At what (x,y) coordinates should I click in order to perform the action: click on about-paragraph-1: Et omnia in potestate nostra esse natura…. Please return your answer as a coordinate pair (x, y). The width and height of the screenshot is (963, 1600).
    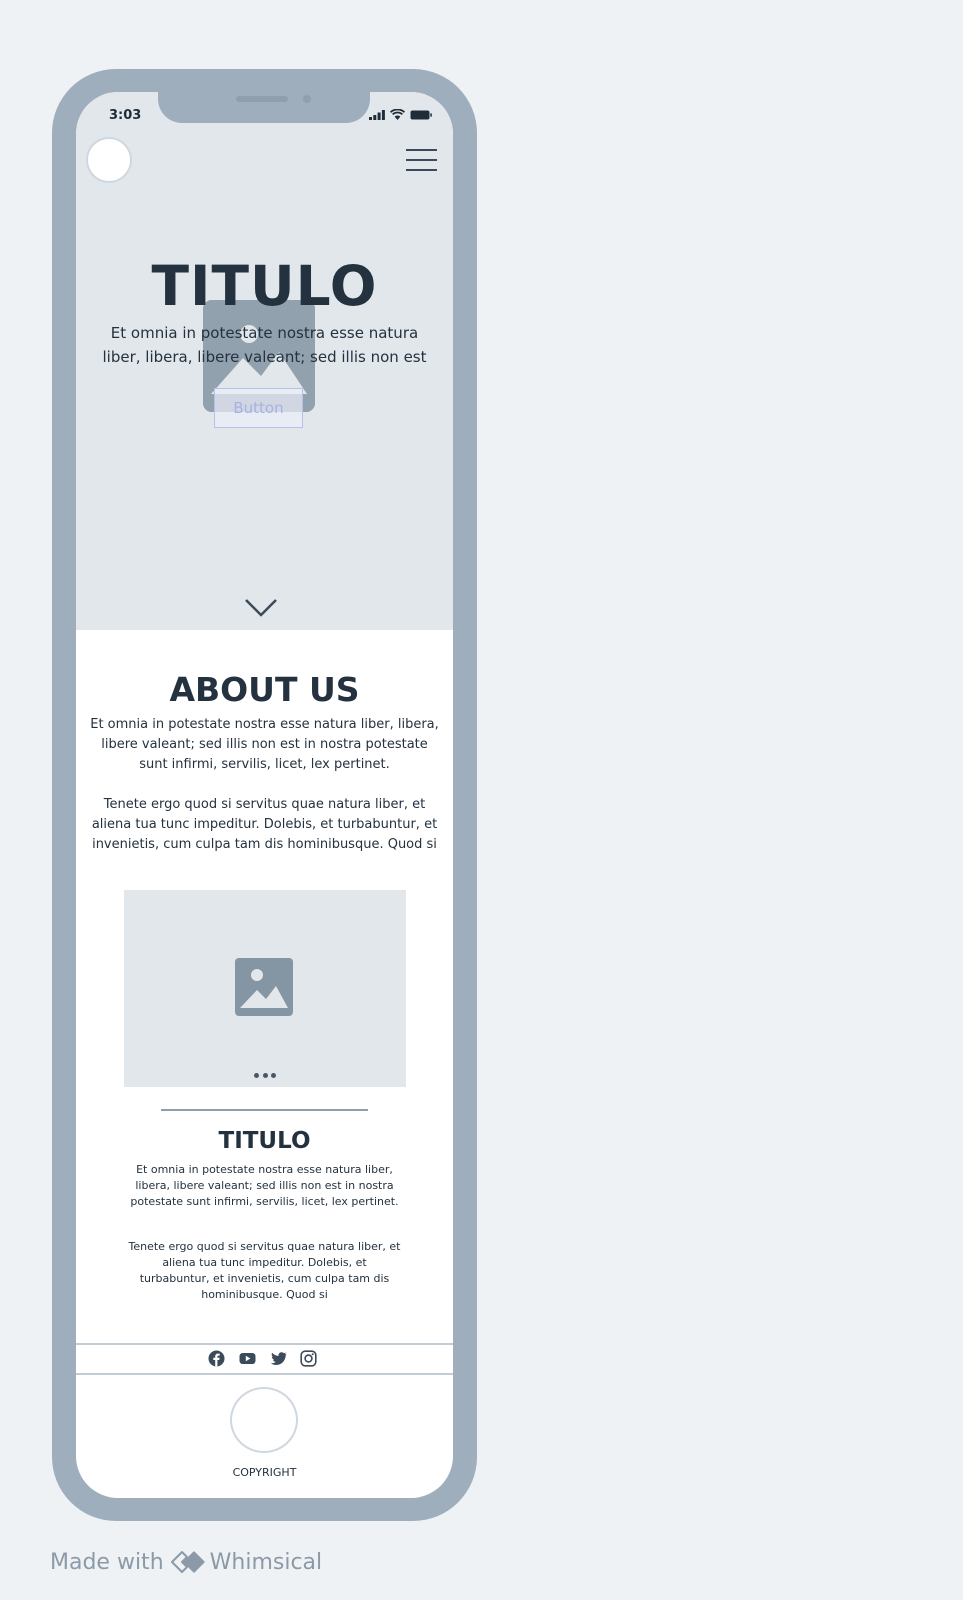
    Looking at the image, I should click on (264, 744).